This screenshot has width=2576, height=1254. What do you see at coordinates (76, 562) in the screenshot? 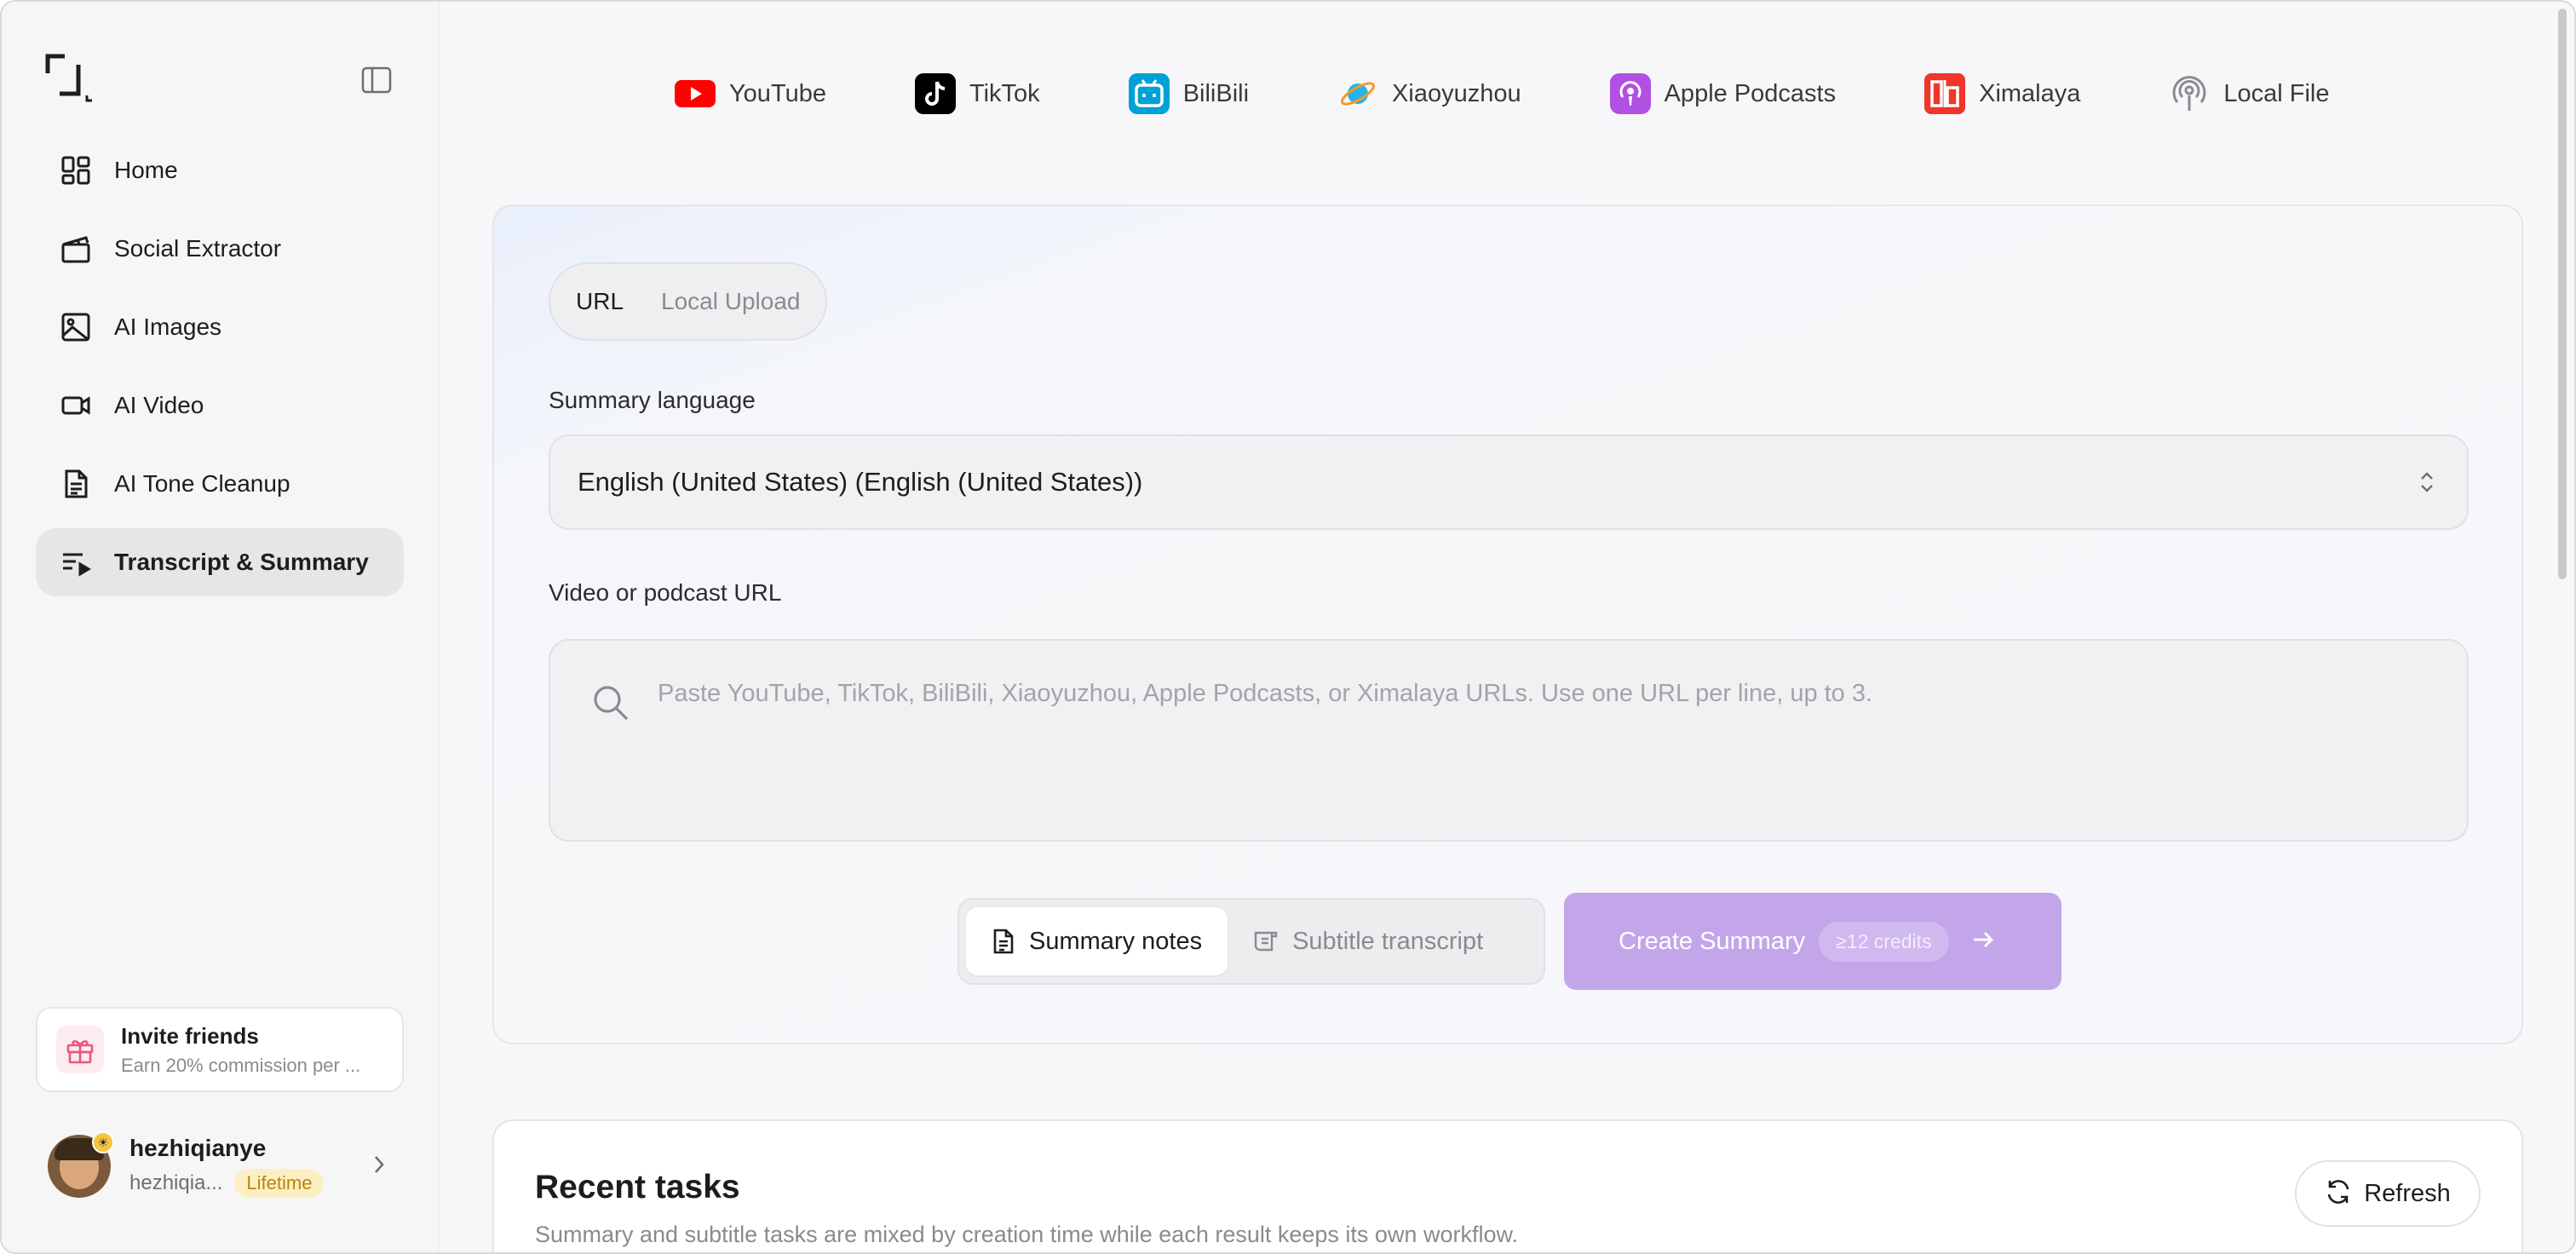
I see `list-play-icon` at bounding box center [76, 562].